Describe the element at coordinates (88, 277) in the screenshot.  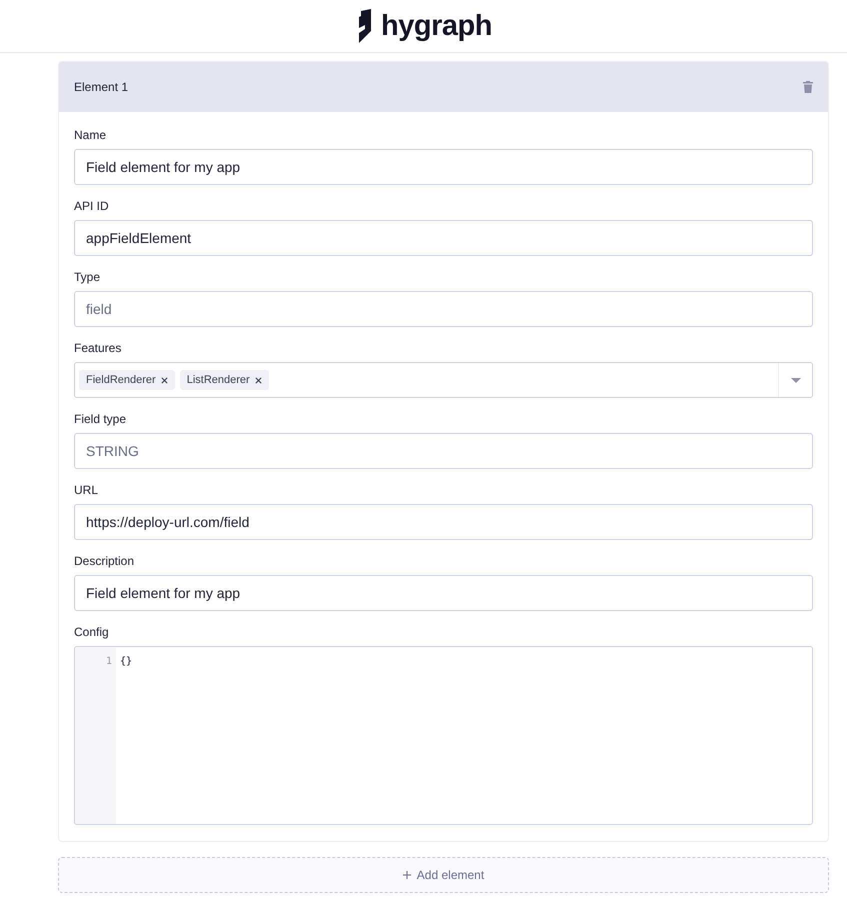
I see `field-label: Type` at that location.